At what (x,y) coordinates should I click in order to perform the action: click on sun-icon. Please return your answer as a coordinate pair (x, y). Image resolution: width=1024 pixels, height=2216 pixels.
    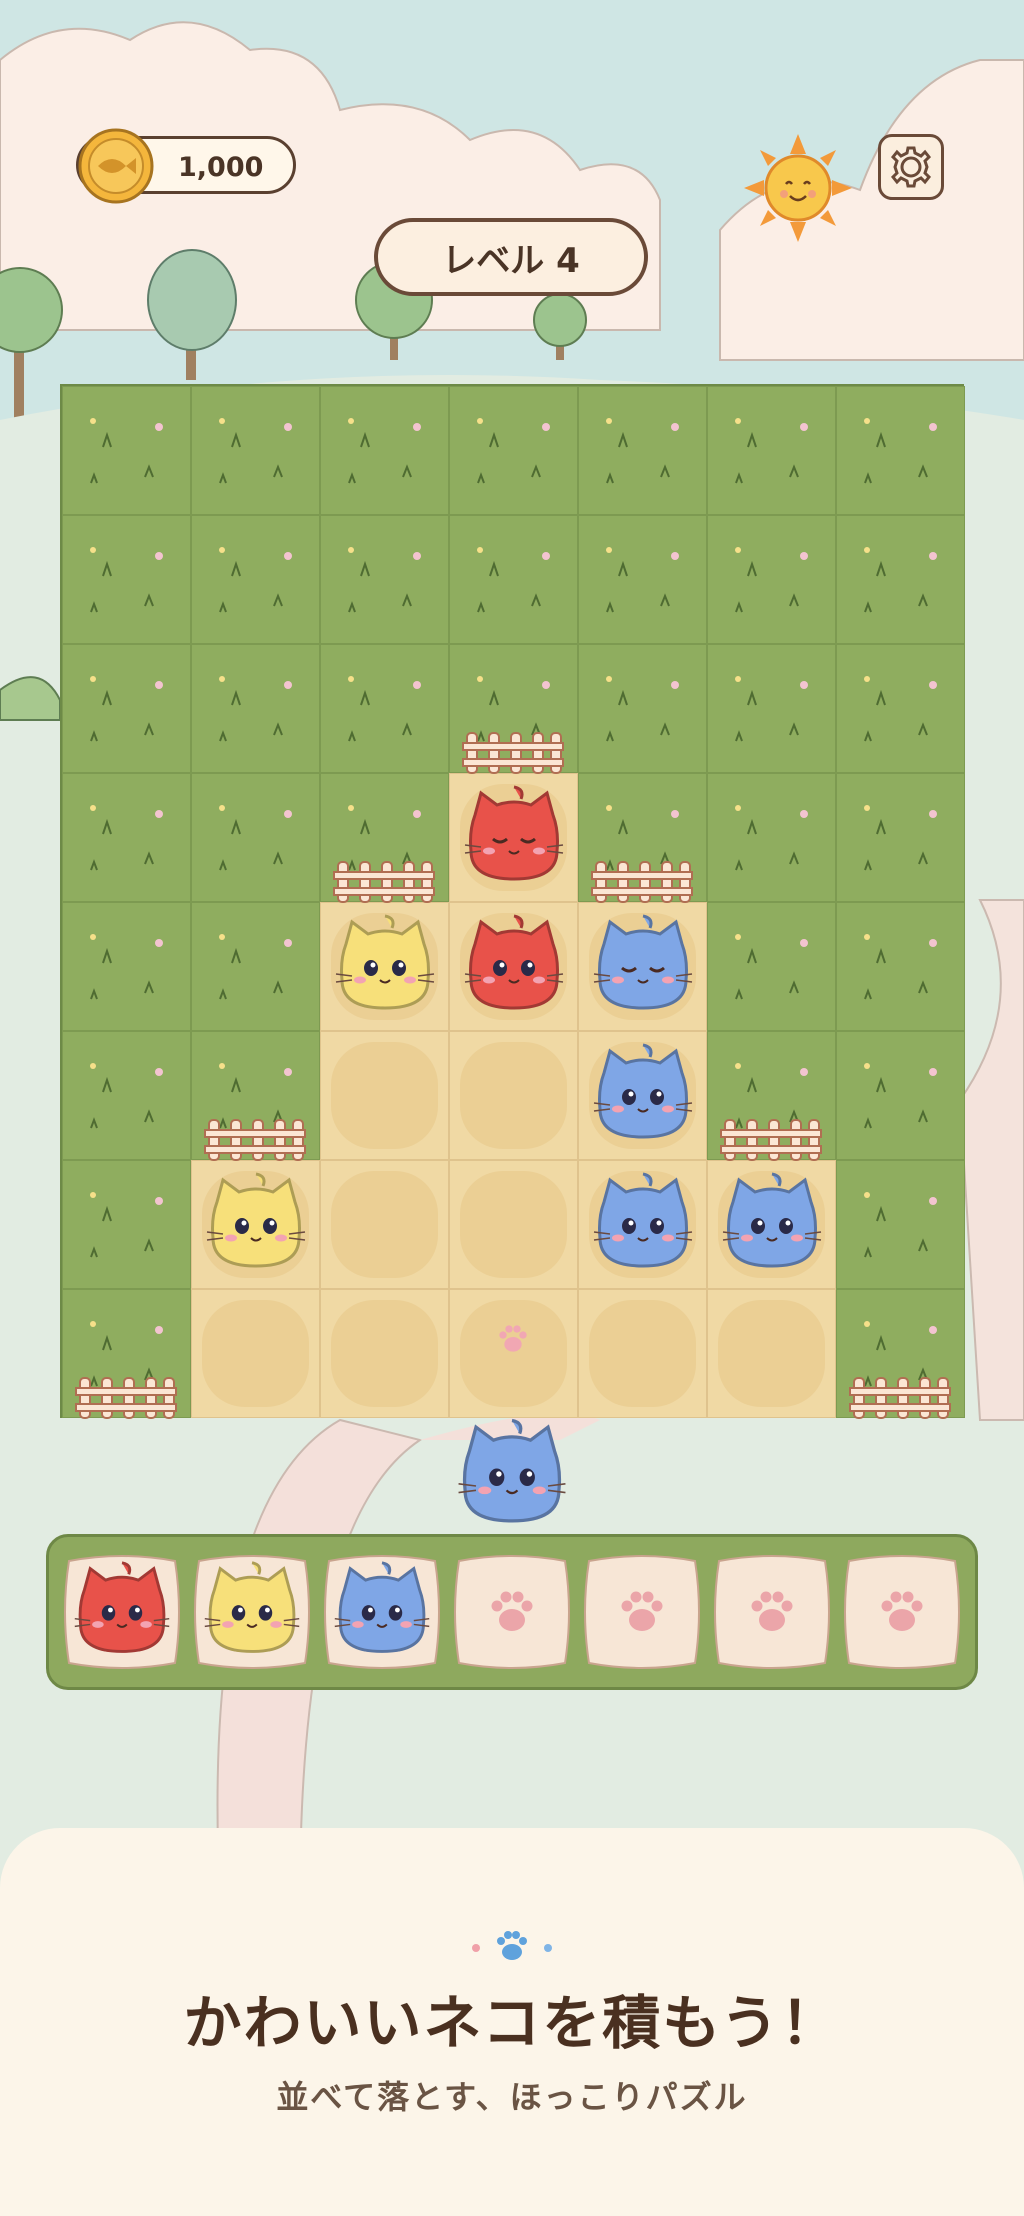
    Looking at the image, I should click on (798, 188).